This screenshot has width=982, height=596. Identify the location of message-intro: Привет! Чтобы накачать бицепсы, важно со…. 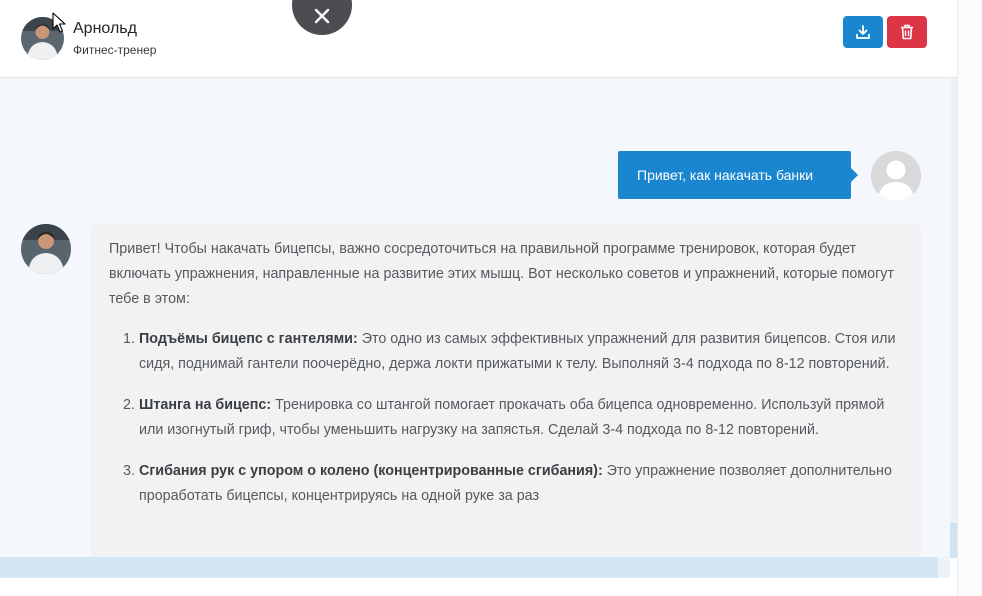
(501, 274).